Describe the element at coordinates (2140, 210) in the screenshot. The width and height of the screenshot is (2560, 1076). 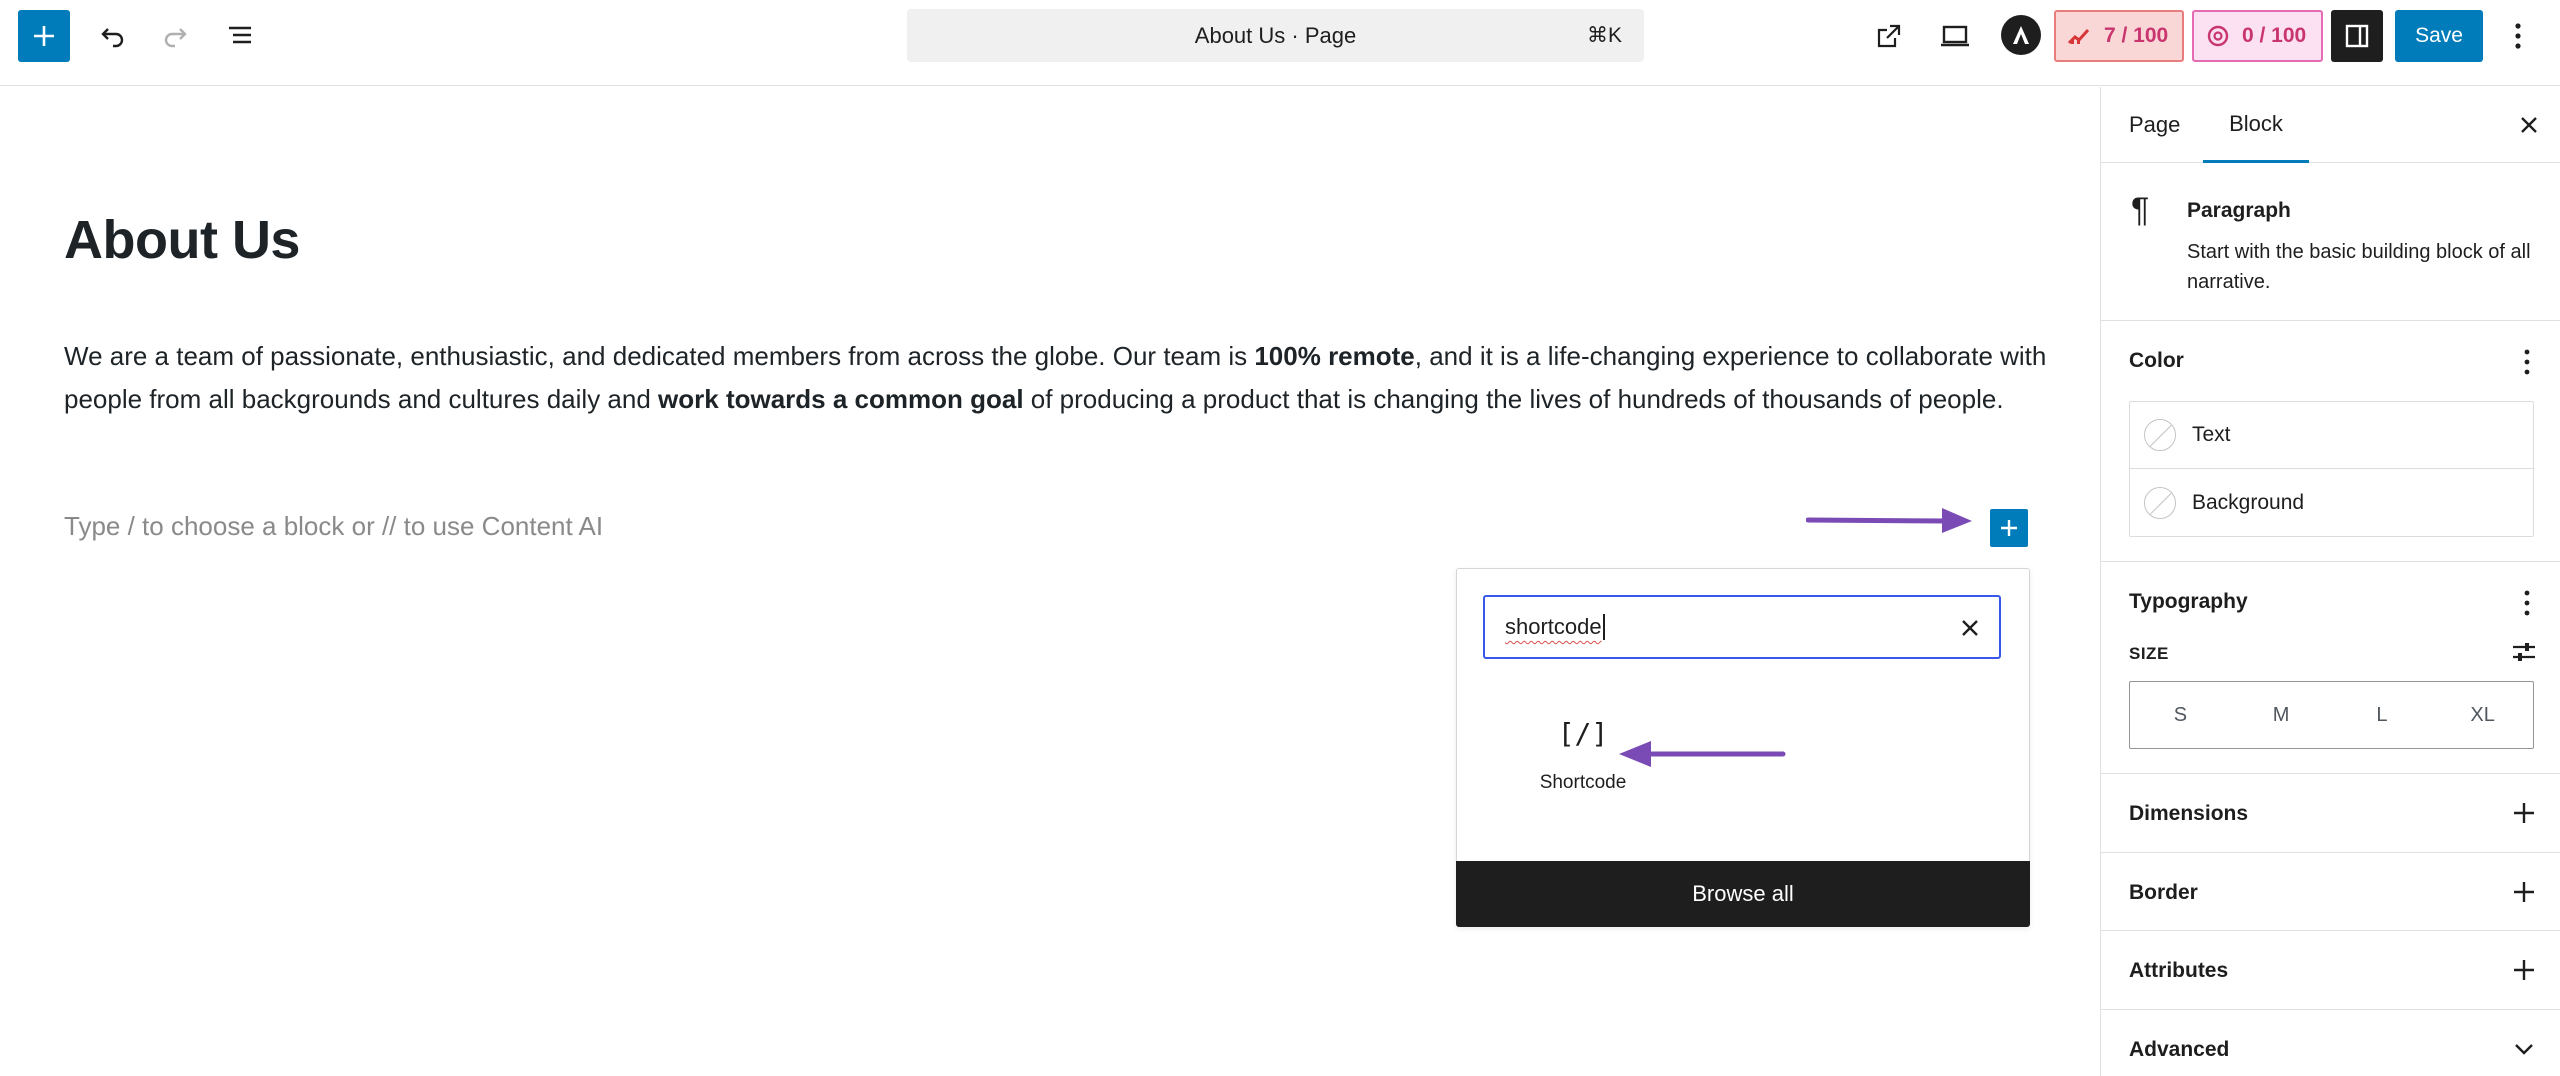
I see `paragraph-icon: ¶` at that location.